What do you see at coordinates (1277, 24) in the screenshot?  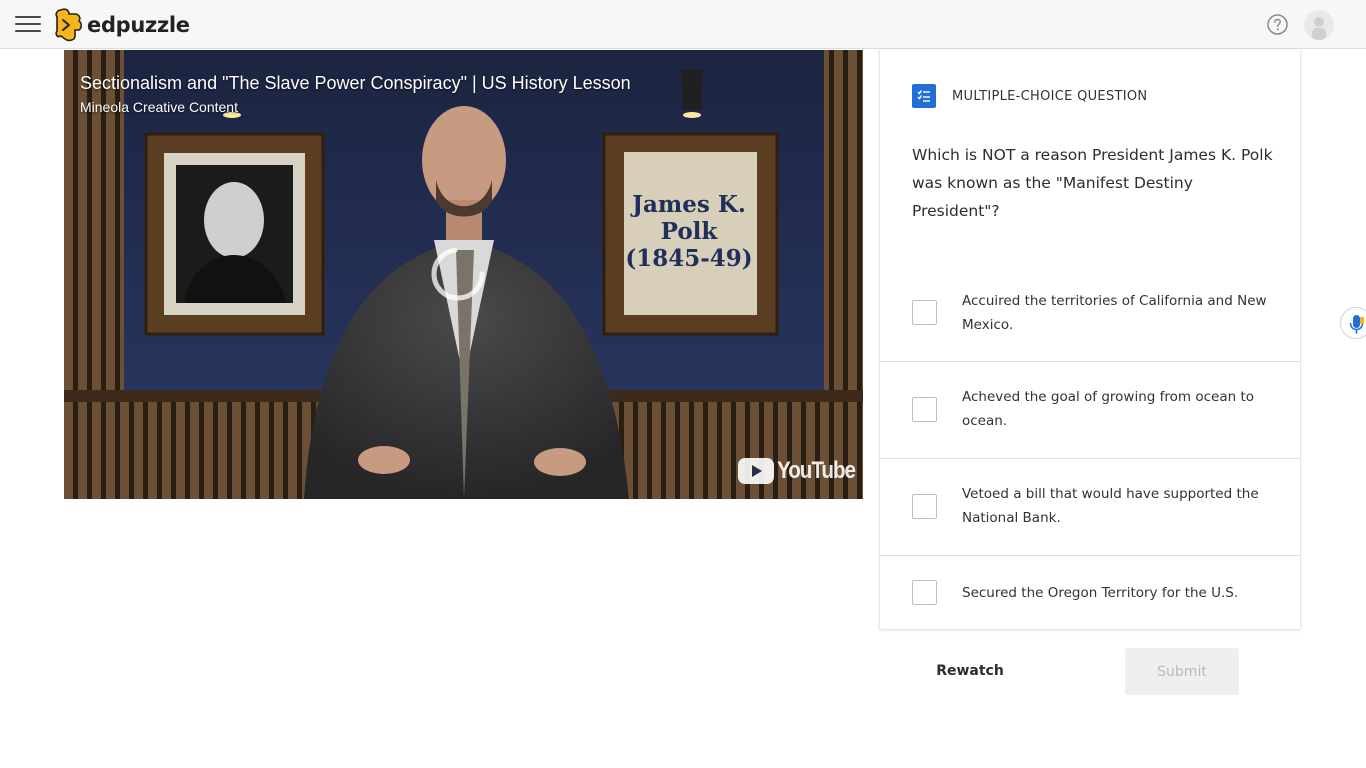 I see `help-icon` at bounding box center [1277, 24].